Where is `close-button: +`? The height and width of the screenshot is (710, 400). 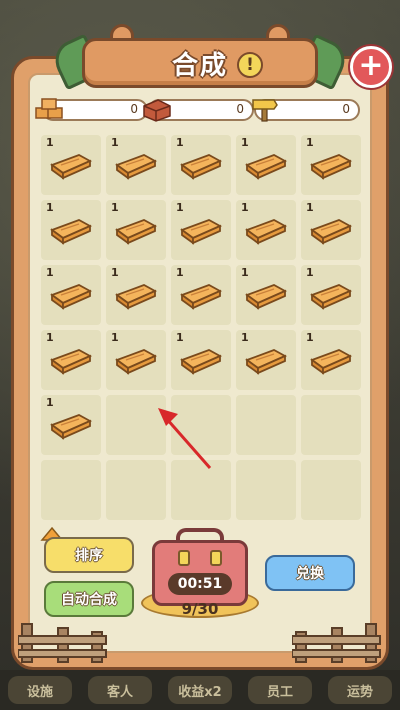 close-button: + is located at coordinates (371, 67).